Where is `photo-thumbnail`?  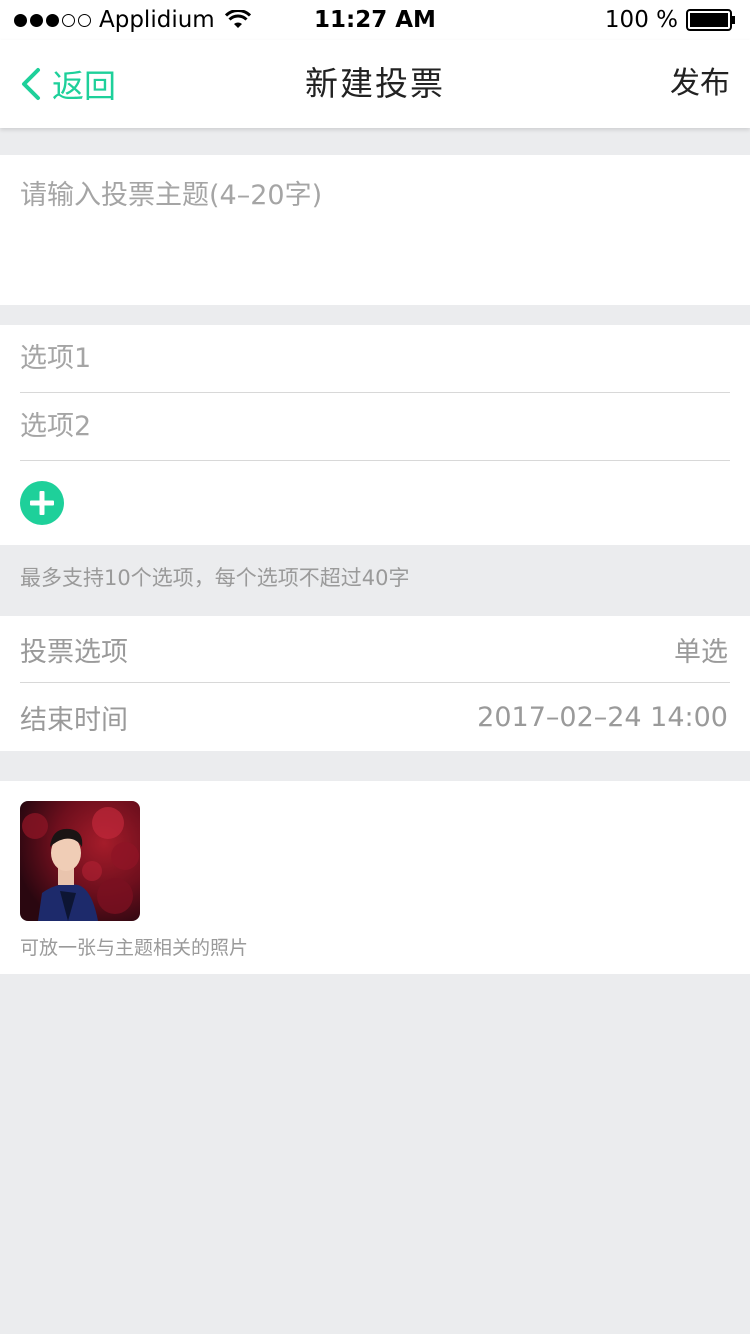
photo-thumbnail is located at coordinates (80, 861).